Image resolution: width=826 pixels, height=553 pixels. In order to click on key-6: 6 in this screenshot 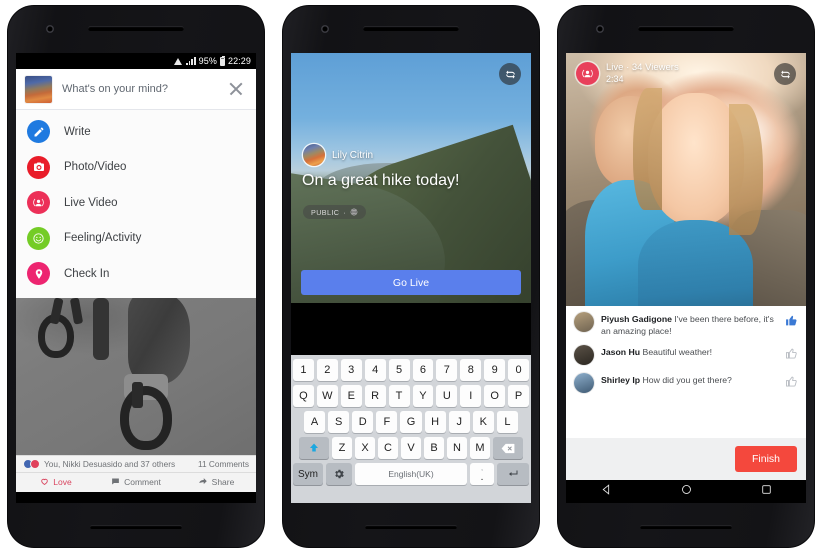, I will do `click(423, 370)`.